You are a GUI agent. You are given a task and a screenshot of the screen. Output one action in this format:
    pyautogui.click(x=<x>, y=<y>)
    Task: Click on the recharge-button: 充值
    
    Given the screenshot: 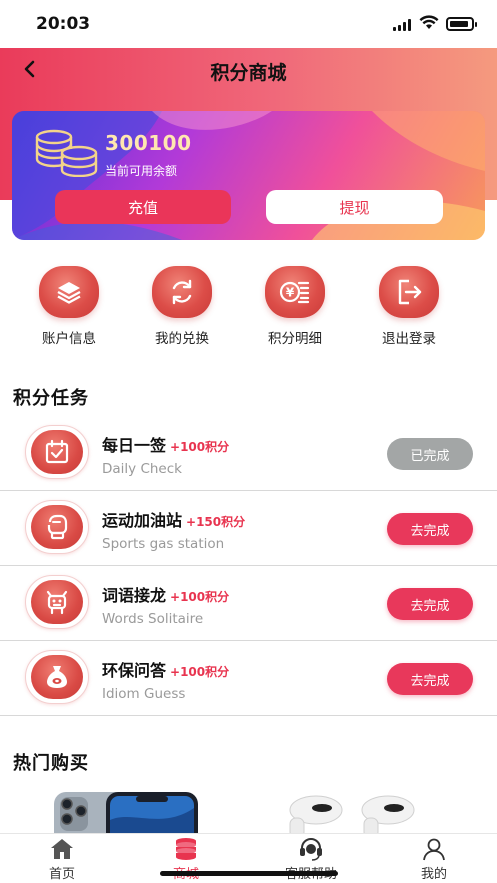 What is the action you would take?
    pyautogui.click(x=143, y=207)
    